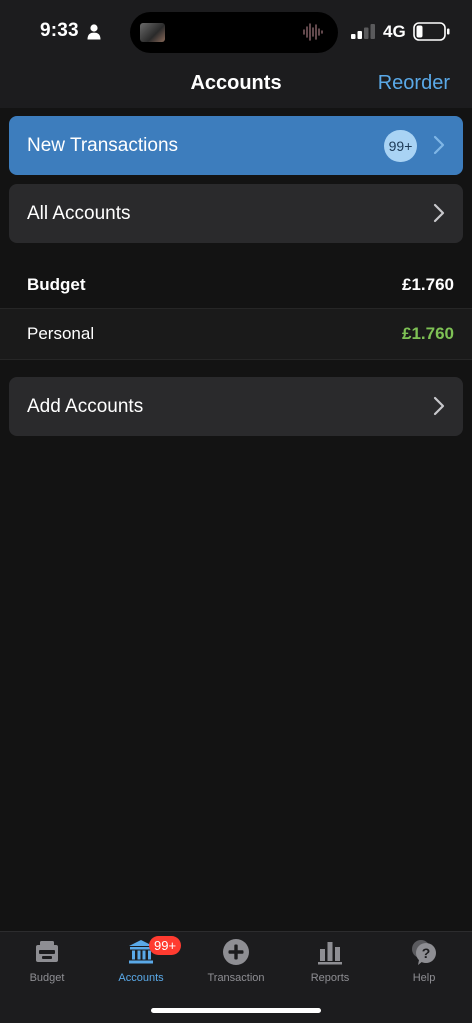  What do you see at coordinates (400, 146) in the screenshot?
I see `new-transactions-count-badge: 99+` at bounding box center [400, 146].